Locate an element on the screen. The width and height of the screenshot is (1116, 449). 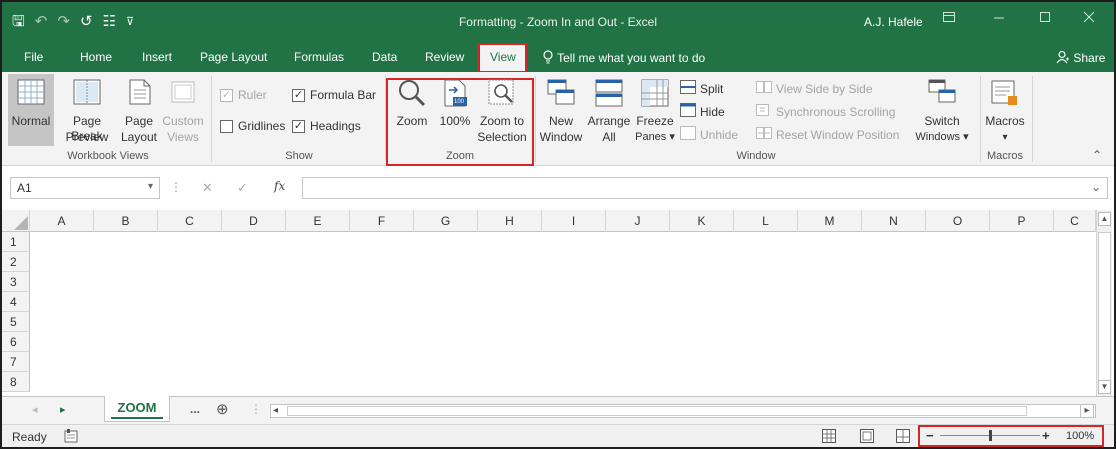
previous-sheet-icon: ◂ is located at coordinates (35, 409).